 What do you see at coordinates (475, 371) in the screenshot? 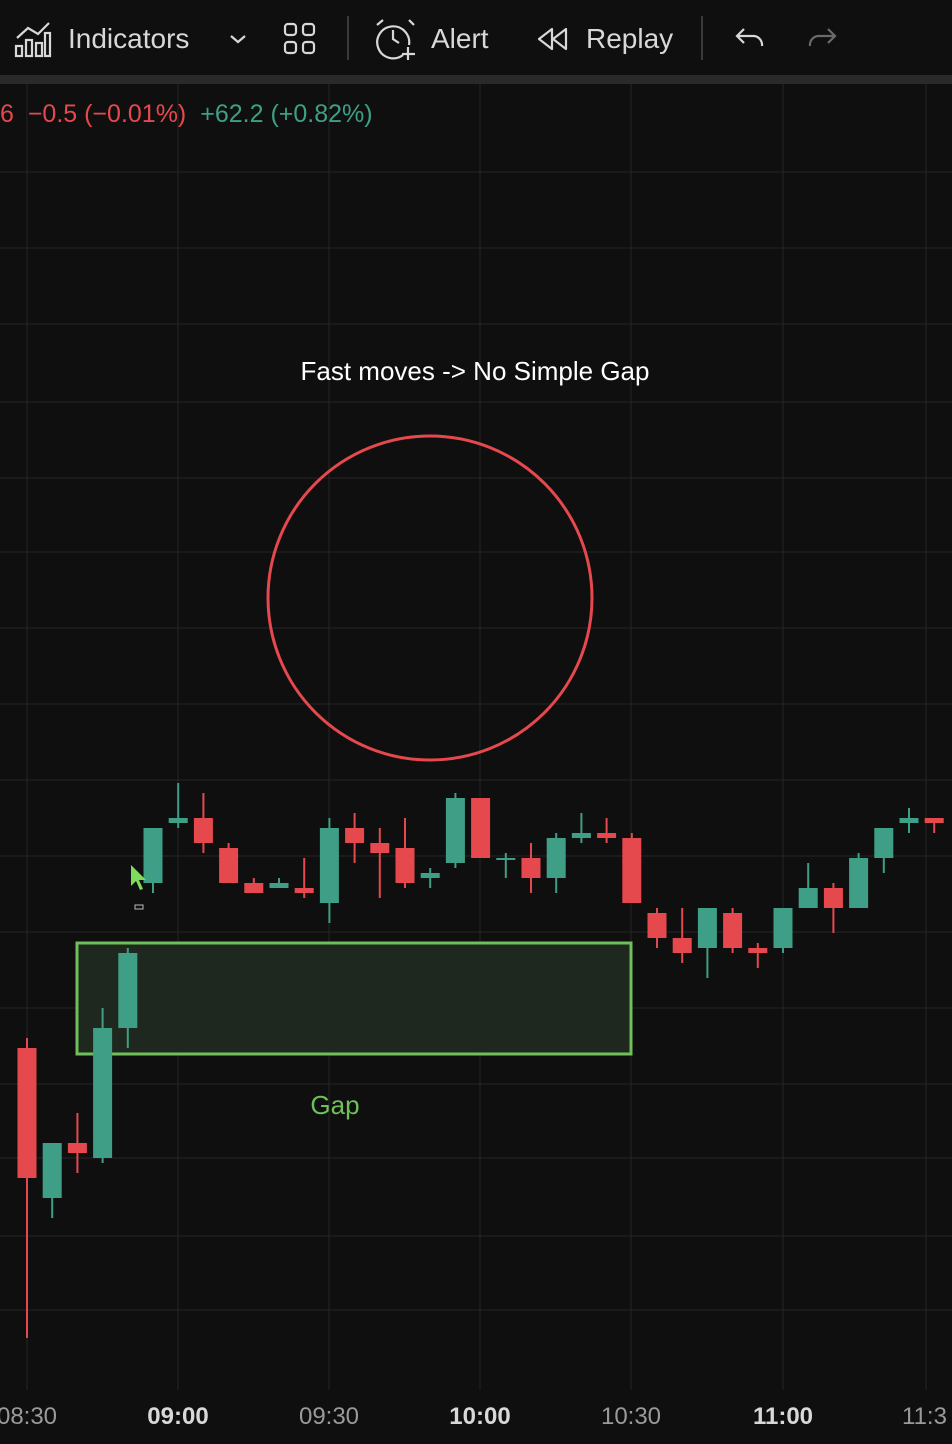
I see `circle-note-text: Fast moves -> No Simple Gap` at bounding box center [475, 371].